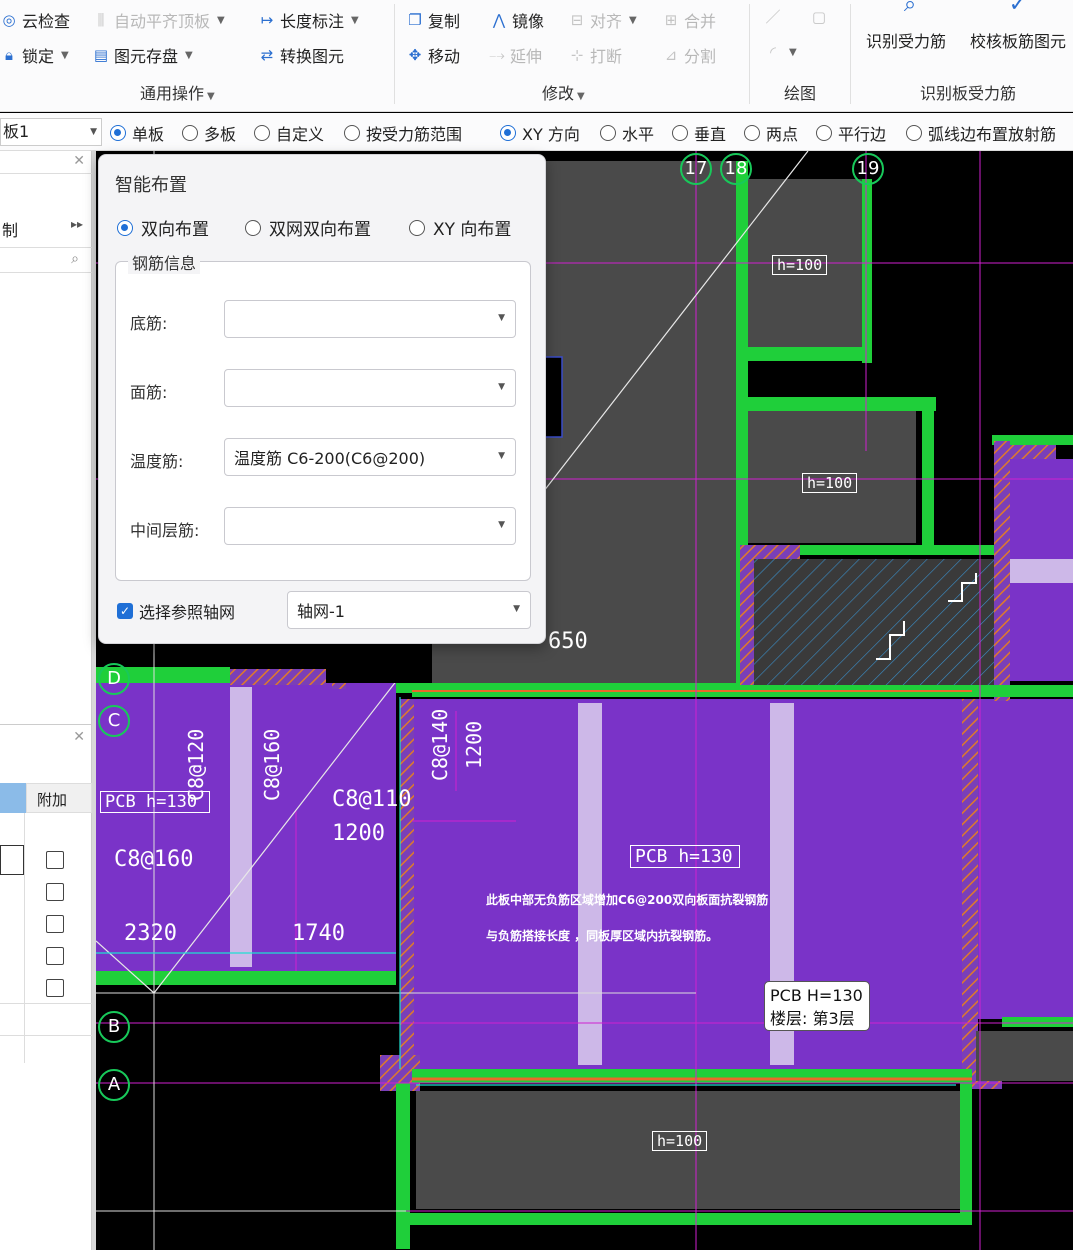 Image resolution: width=1073 pixels, height=1250 pixels. What do you see at coordinates (13, 798) in the screenshot?
I see `selected-cell` at bounding box center [13, 798].